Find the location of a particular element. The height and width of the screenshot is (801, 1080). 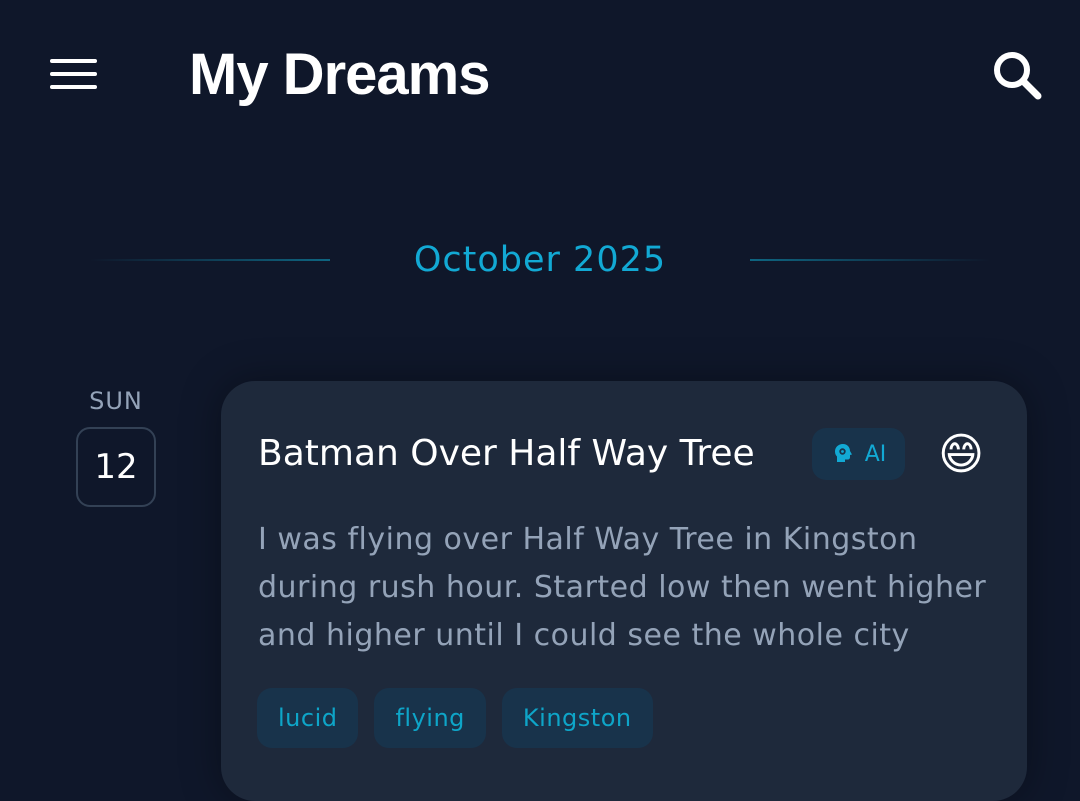

menu-button is located at coordinates (74, 74).